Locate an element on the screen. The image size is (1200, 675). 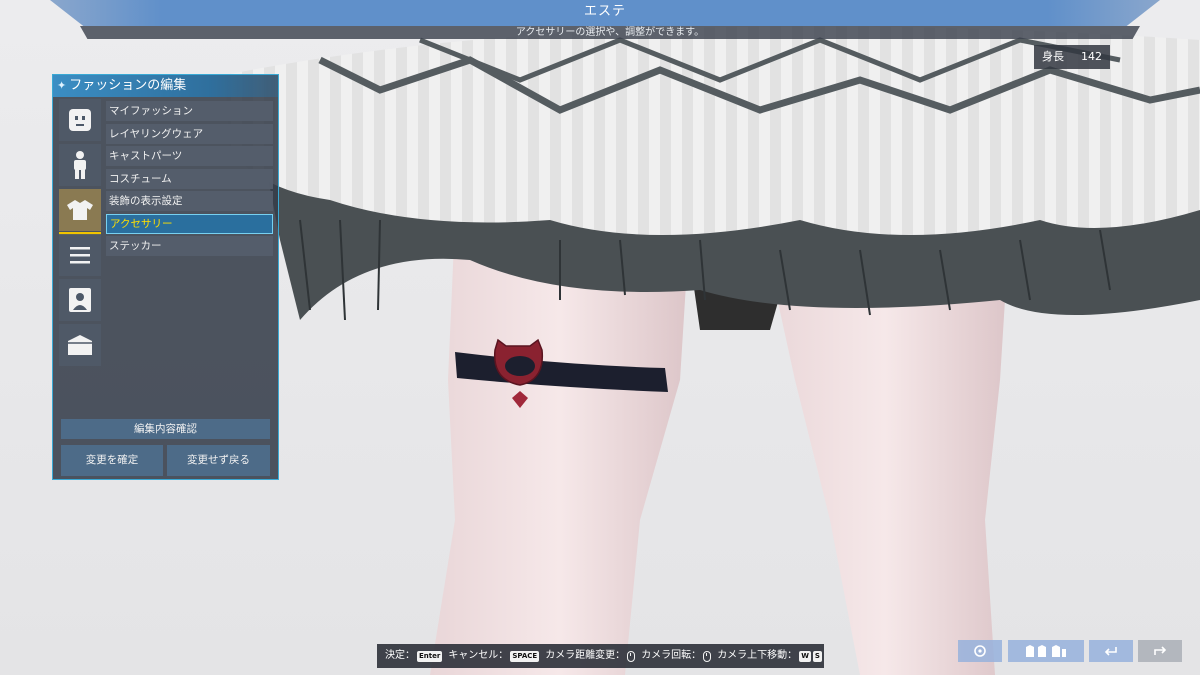
hint-decide: 決定： Enter is located at coordinates (414, 656).